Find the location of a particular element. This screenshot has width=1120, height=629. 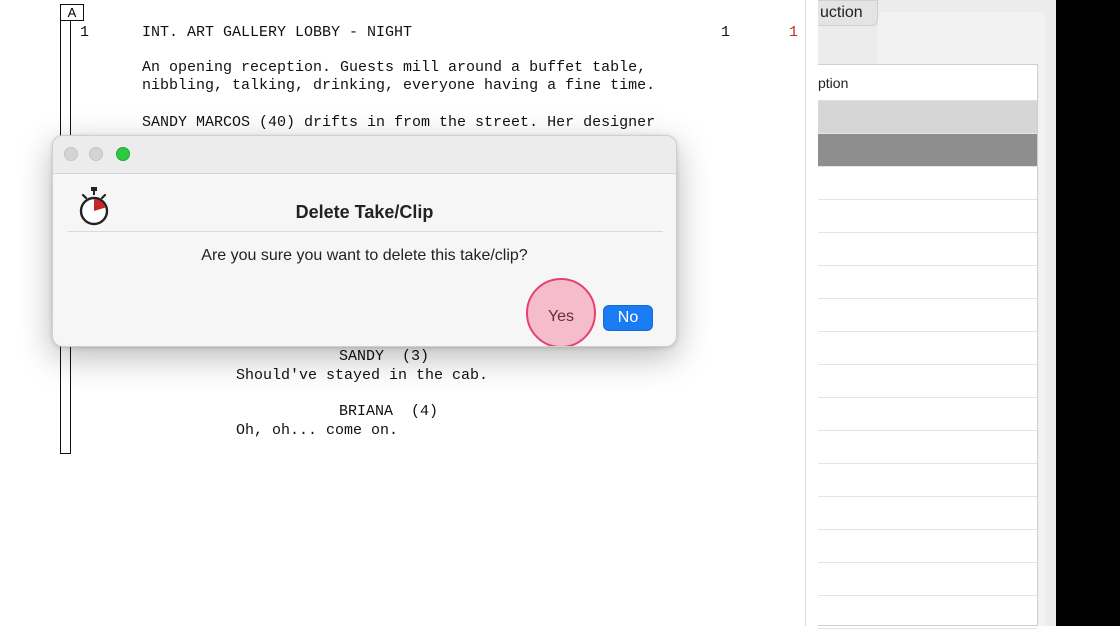

character-name: SANDY (3) is located at coordinates (384, 357).